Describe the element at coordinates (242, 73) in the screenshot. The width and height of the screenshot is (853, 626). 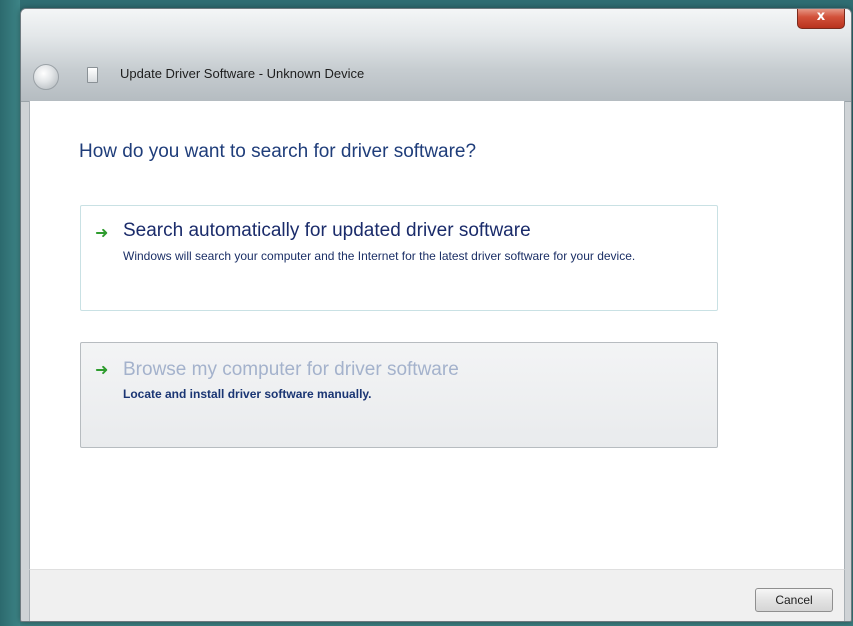
I see `window-title: Update Driver Software - Unknown Device` at that location.